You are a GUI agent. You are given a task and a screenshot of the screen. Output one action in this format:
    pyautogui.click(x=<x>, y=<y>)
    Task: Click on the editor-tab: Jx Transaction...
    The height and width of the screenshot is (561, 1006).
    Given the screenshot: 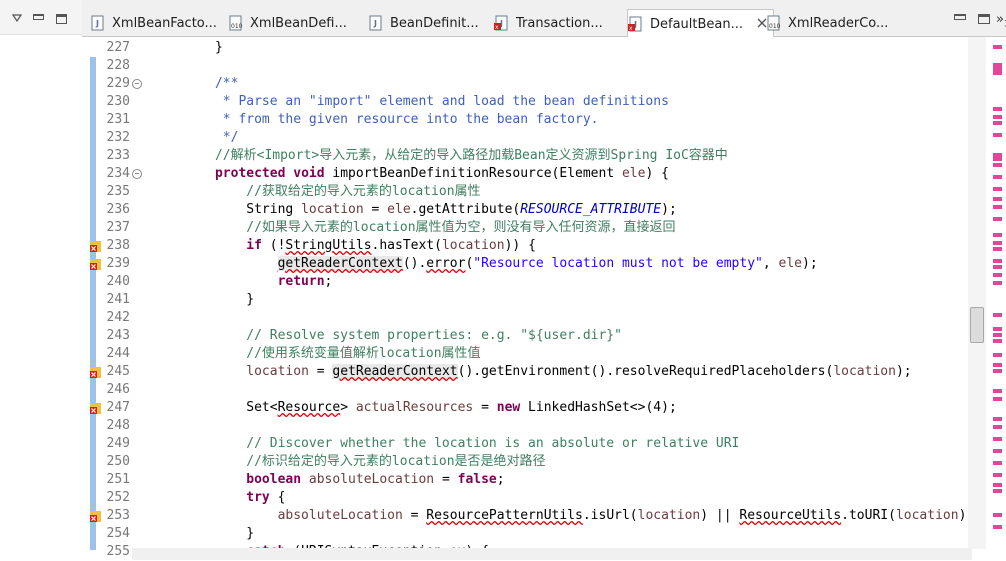 What is the action you would take?
    pyautogui.click(x=548, y=23)
    